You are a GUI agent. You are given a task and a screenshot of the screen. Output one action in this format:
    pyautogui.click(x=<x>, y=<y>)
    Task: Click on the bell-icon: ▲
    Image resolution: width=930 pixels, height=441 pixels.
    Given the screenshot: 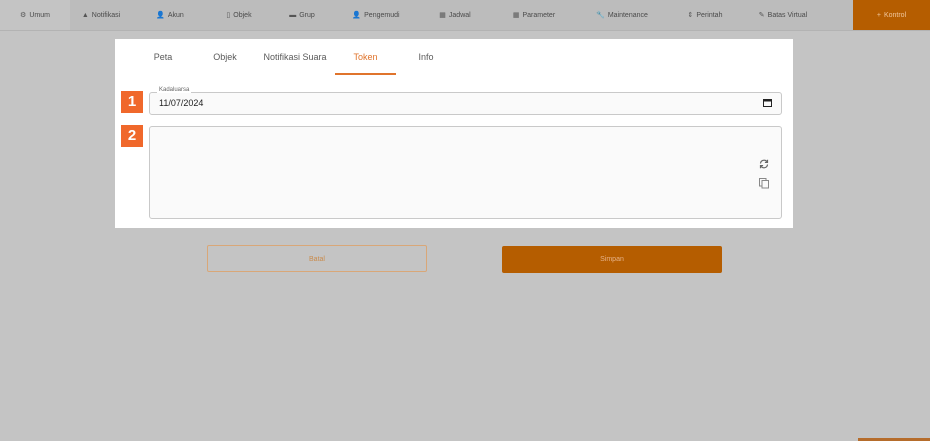 What is the action you would take?
    pyautogui.click(x=85, y=15)
    